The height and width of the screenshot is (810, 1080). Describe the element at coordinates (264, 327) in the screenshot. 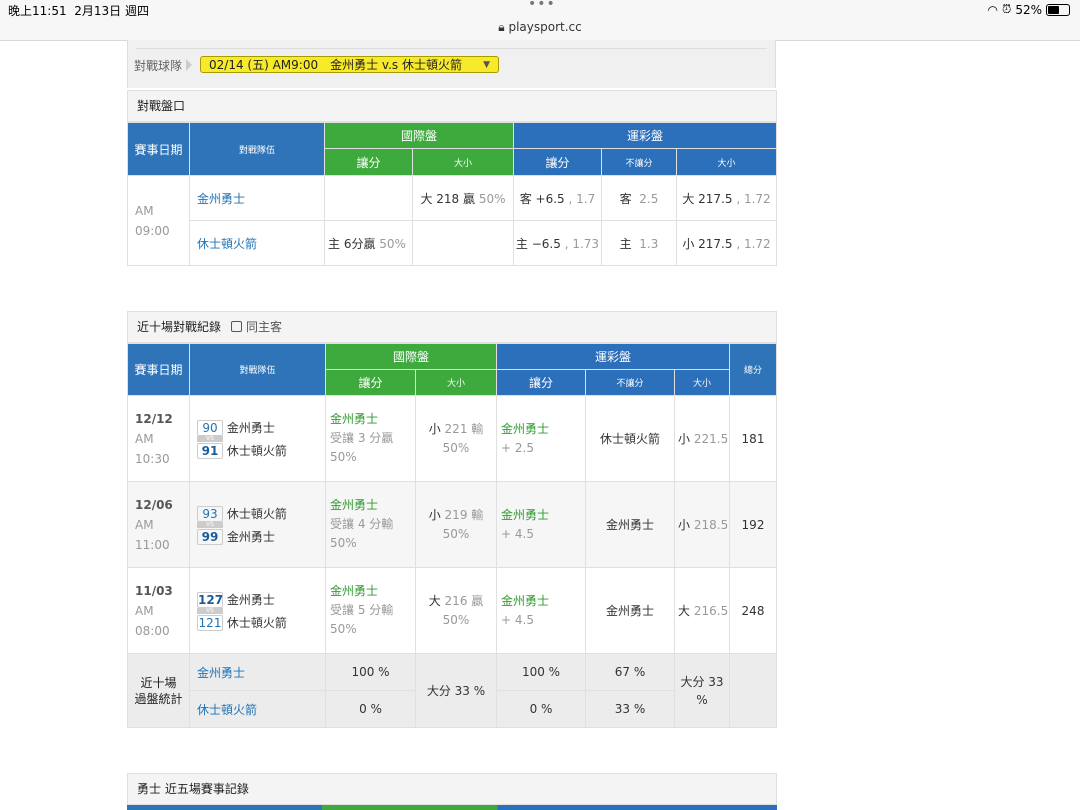

I see `checkbox-label: 同主客` at that location.